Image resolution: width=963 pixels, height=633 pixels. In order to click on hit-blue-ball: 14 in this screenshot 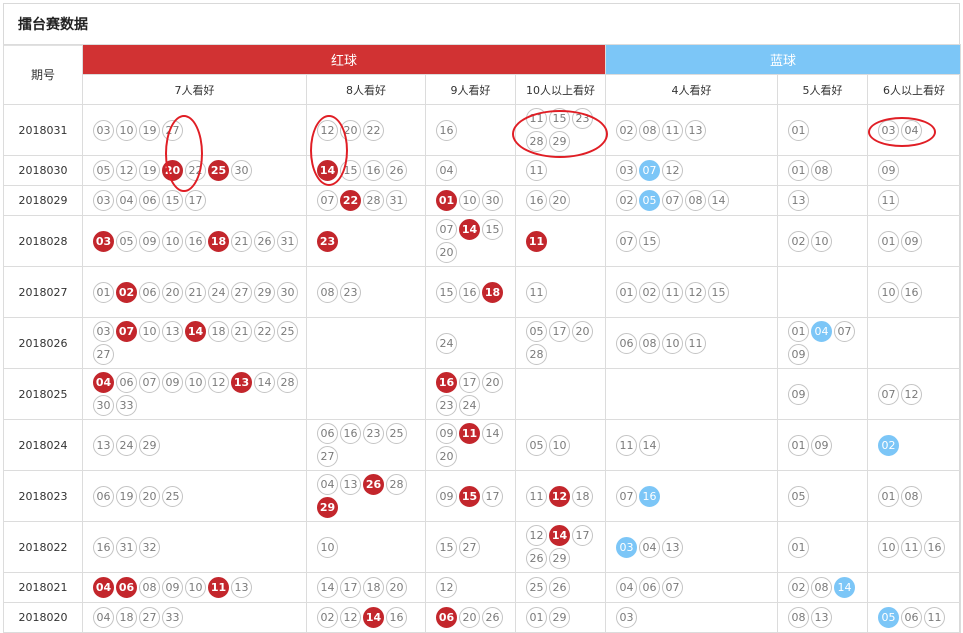, I will do `click(845, 587)`.